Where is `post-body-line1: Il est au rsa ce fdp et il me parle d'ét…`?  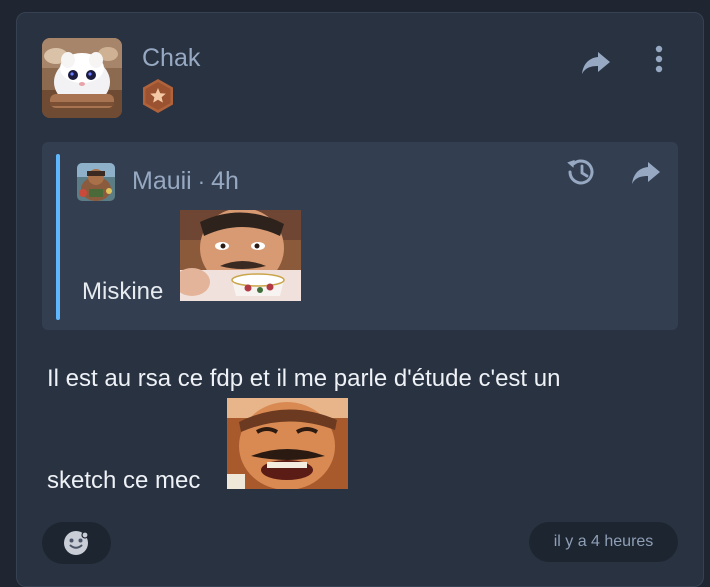
post-body-line1: Il est au rsa ce fdp et il me parle d'ét… is located at coordinates (304, 378).